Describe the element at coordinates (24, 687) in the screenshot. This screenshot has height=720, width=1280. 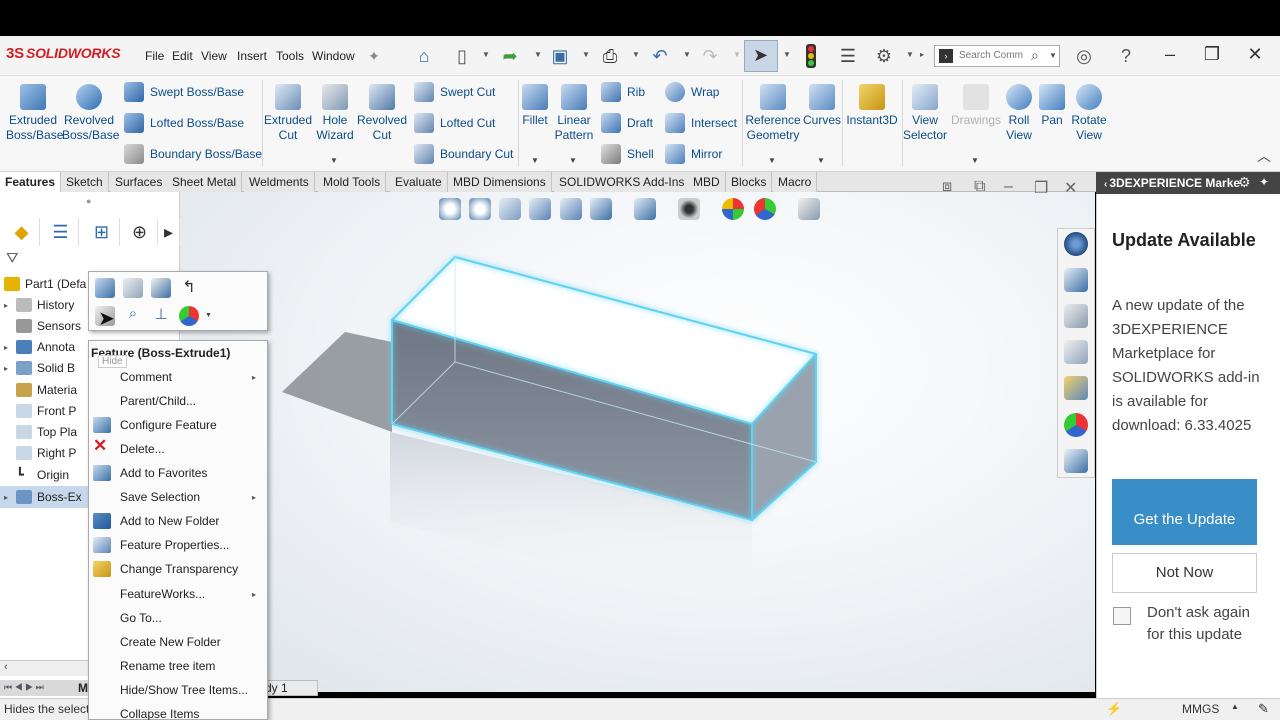
I see `nav-arrows-icon: ⏮ ◀ ▶ ⏭` at that location.